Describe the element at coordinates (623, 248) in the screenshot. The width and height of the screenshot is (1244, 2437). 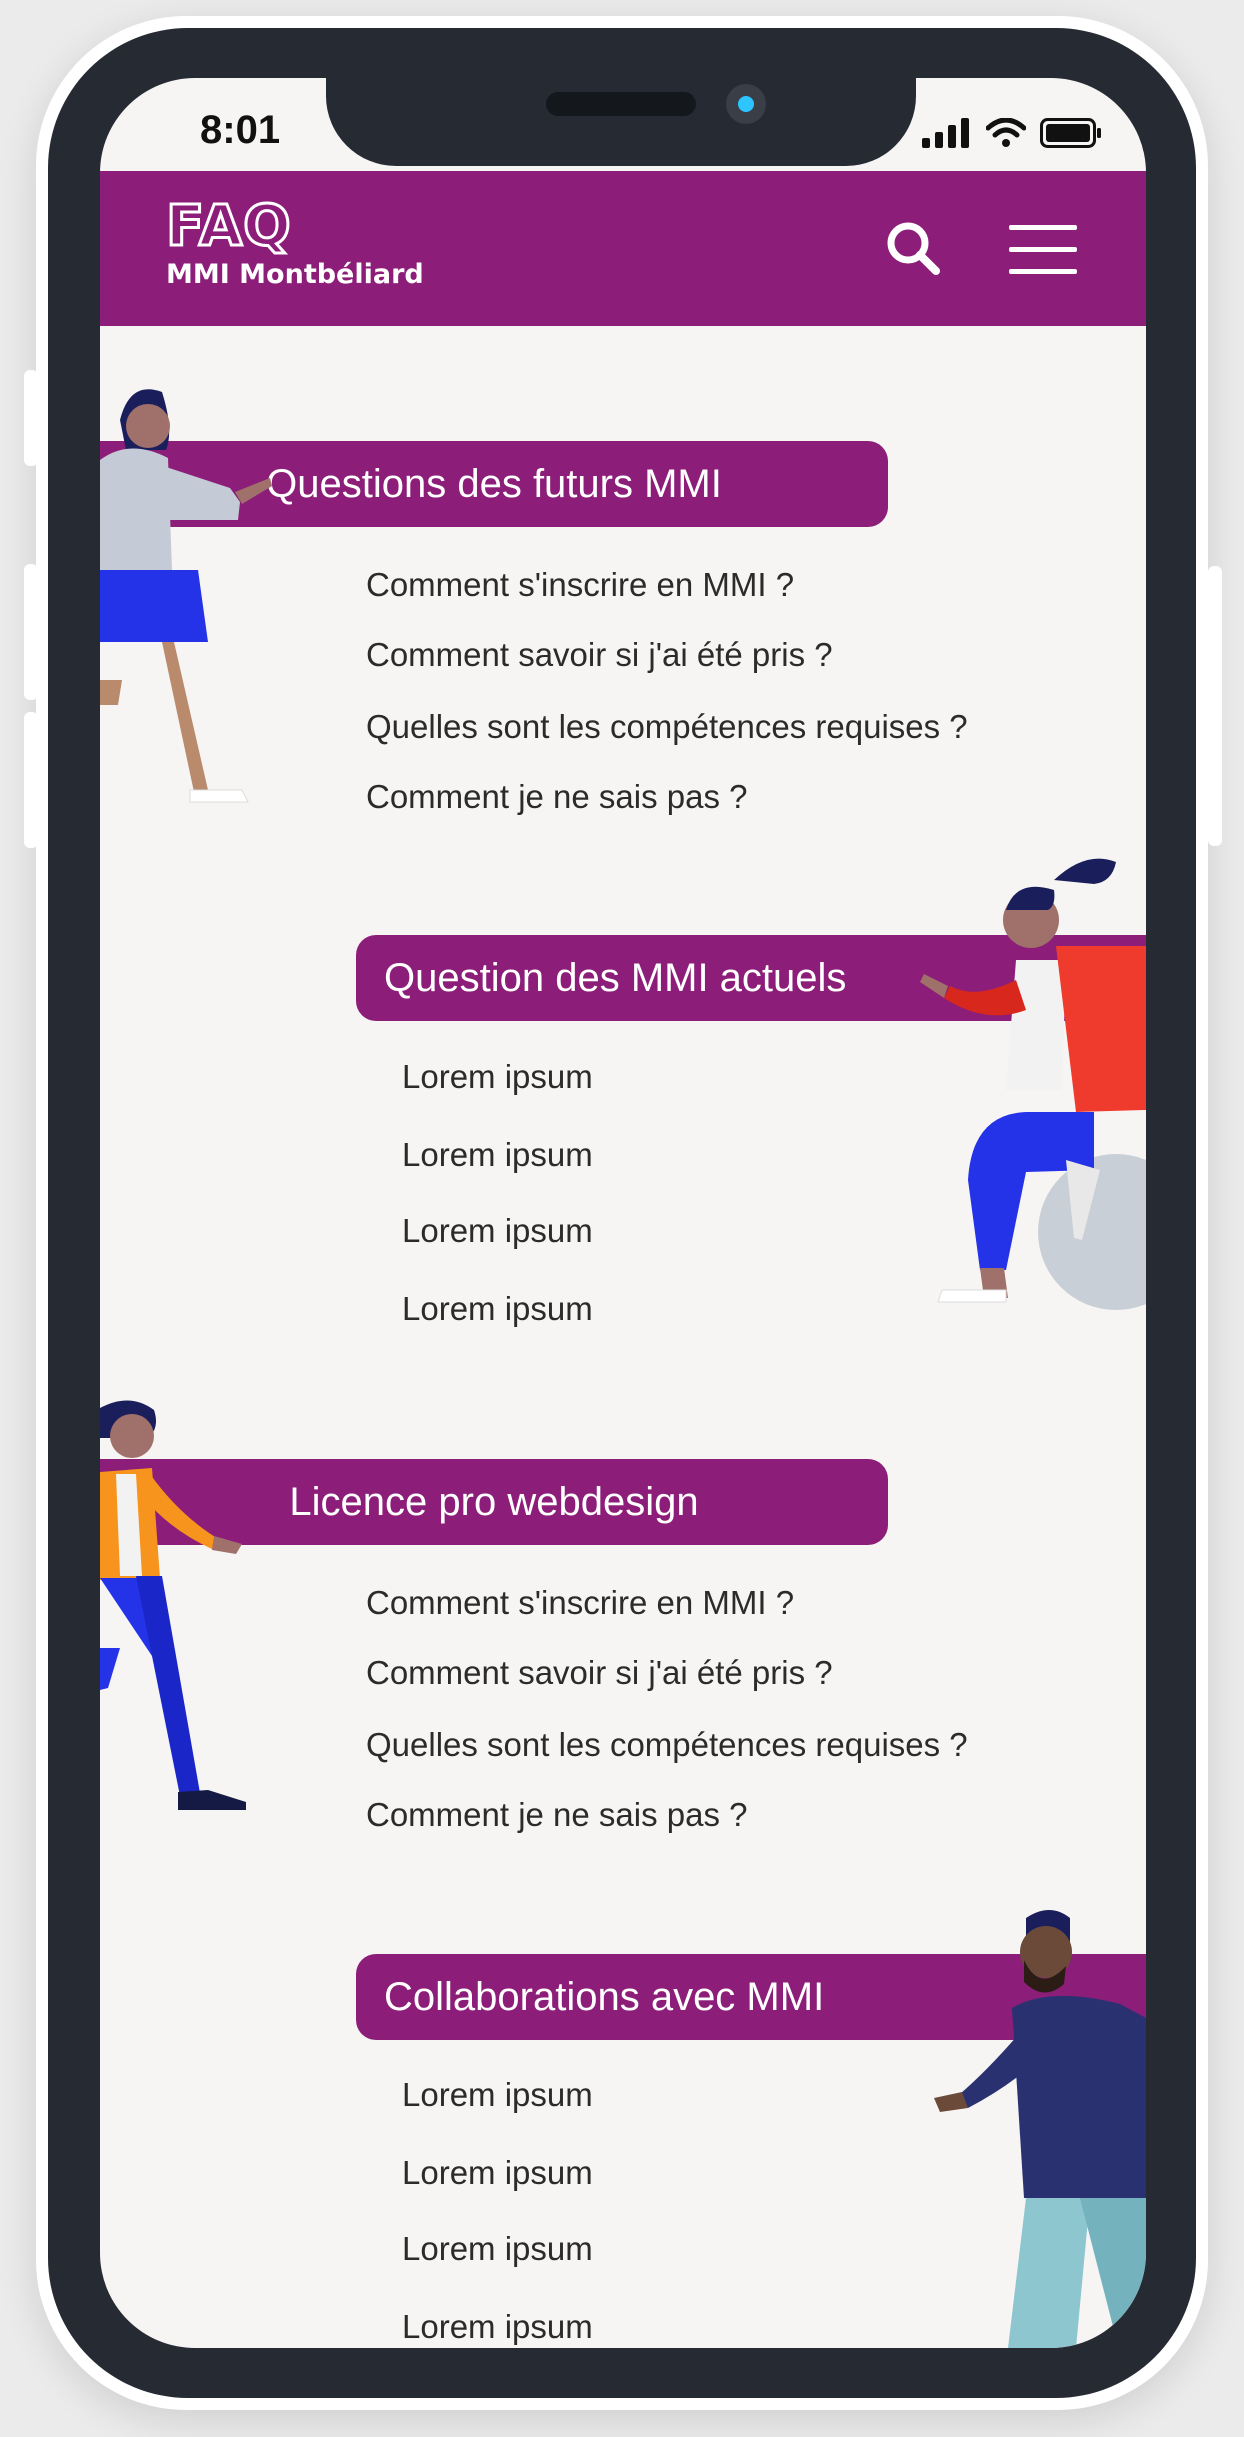
I see `app-header: FAQ MMI Montbéliard` at that location.